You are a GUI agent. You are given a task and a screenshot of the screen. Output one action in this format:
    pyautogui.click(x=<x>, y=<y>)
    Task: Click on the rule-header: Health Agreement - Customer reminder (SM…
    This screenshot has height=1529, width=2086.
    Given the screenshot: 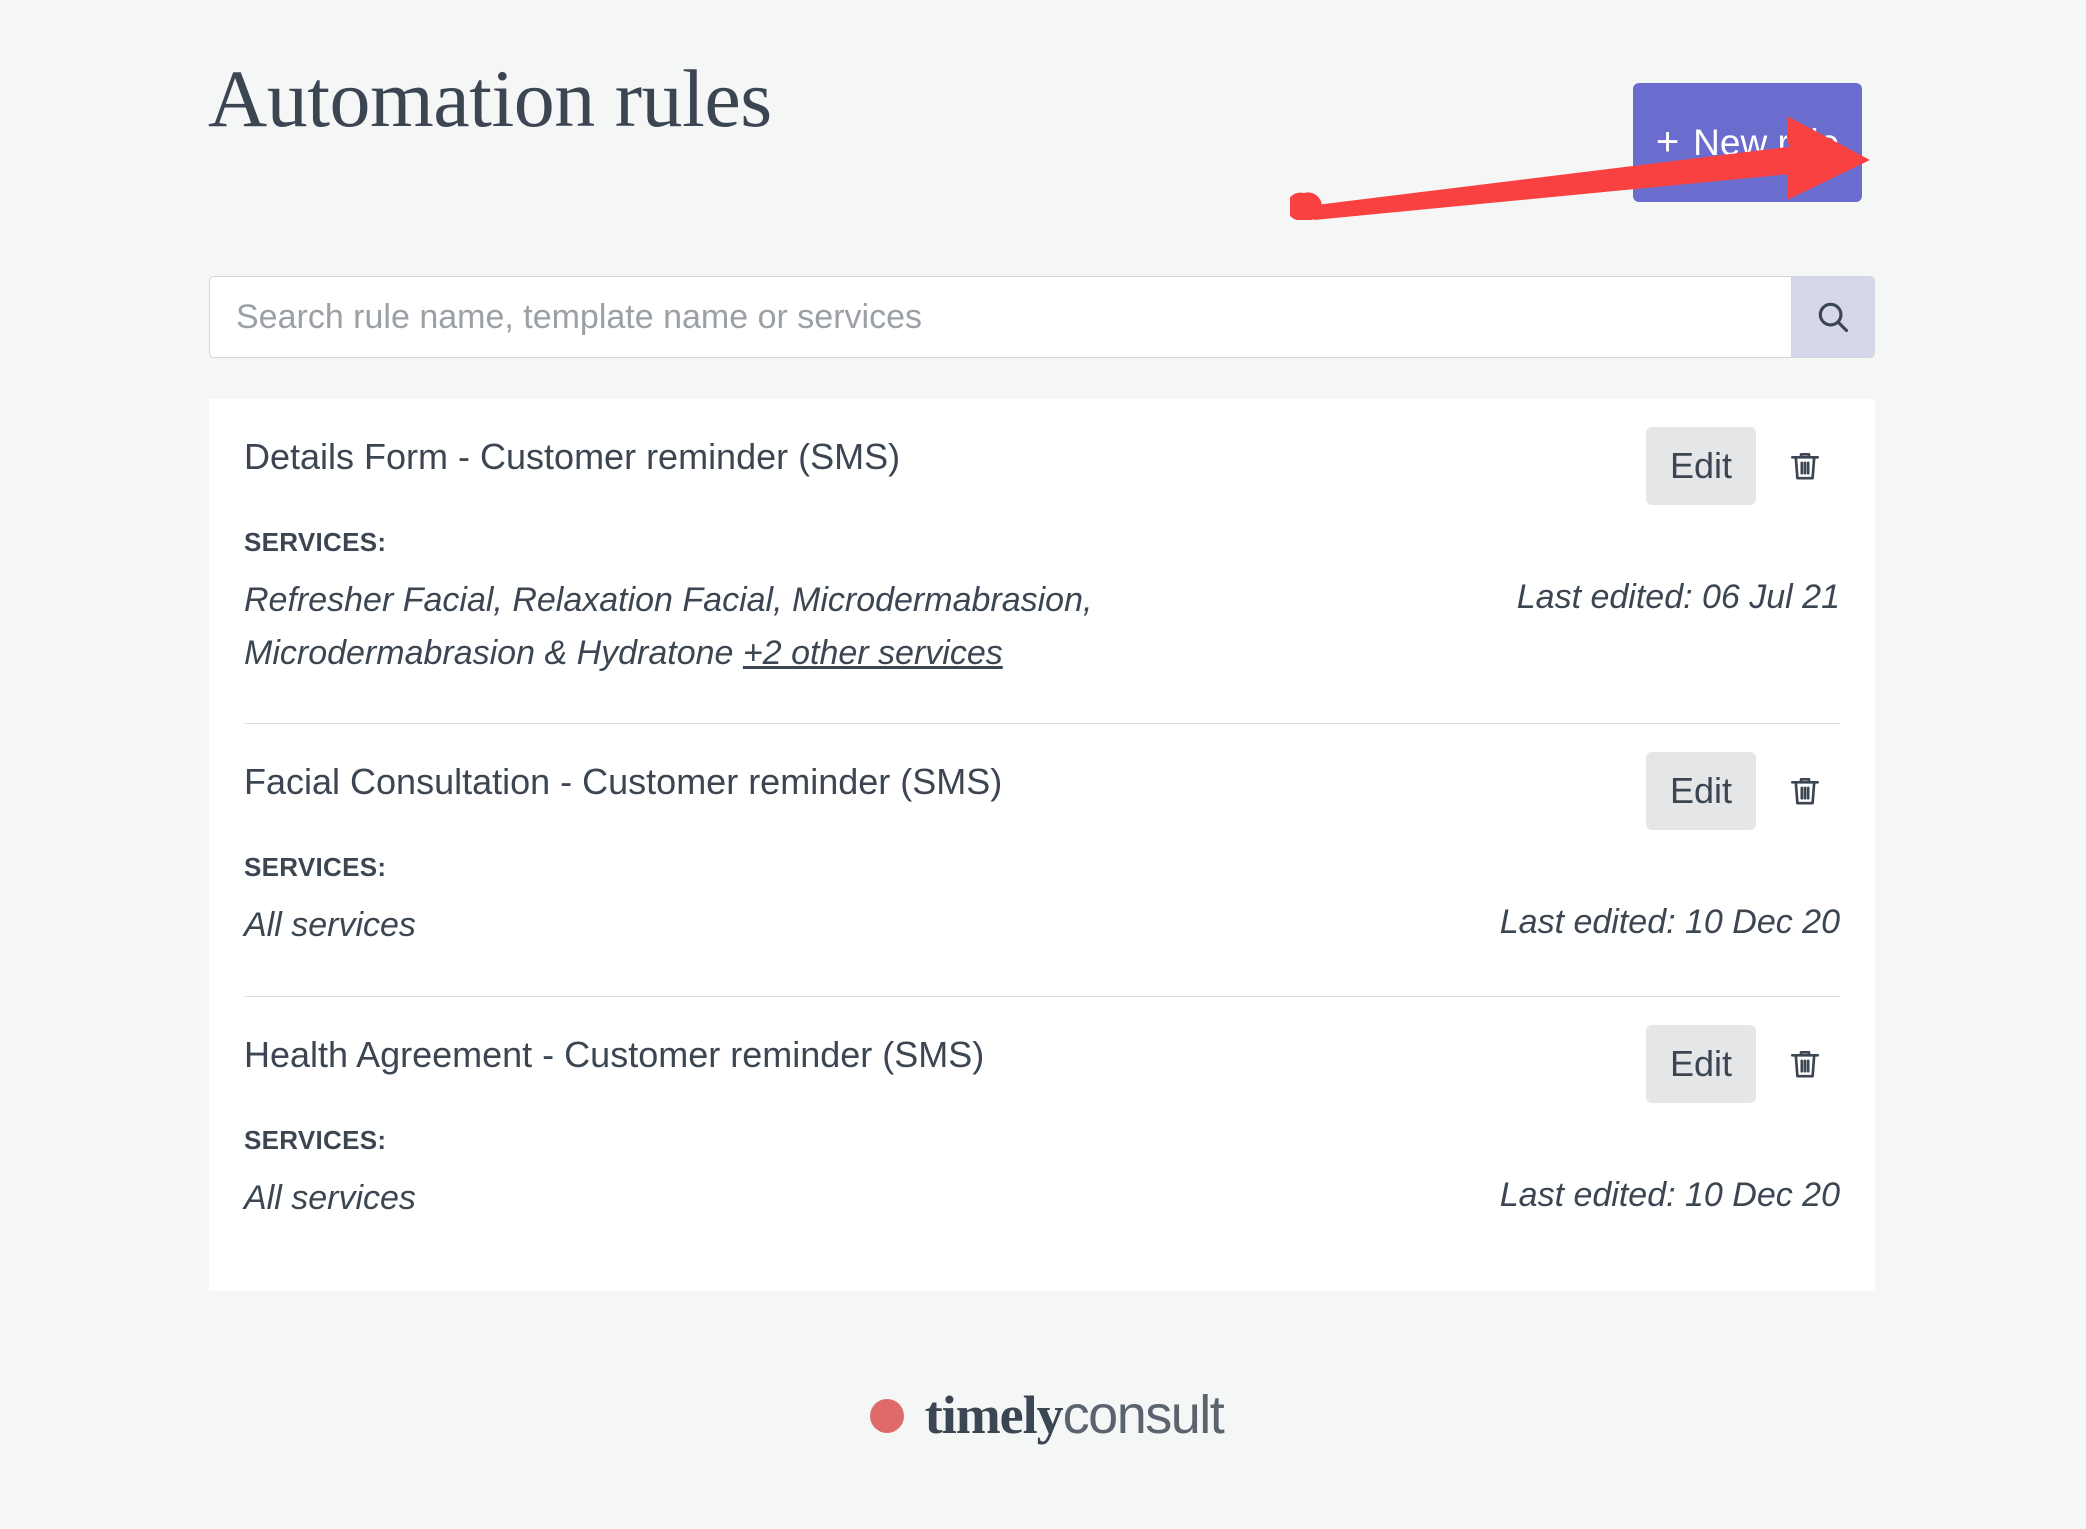 What is the action you would take?
    pyautogui.click(x=1042, y=1050)
    